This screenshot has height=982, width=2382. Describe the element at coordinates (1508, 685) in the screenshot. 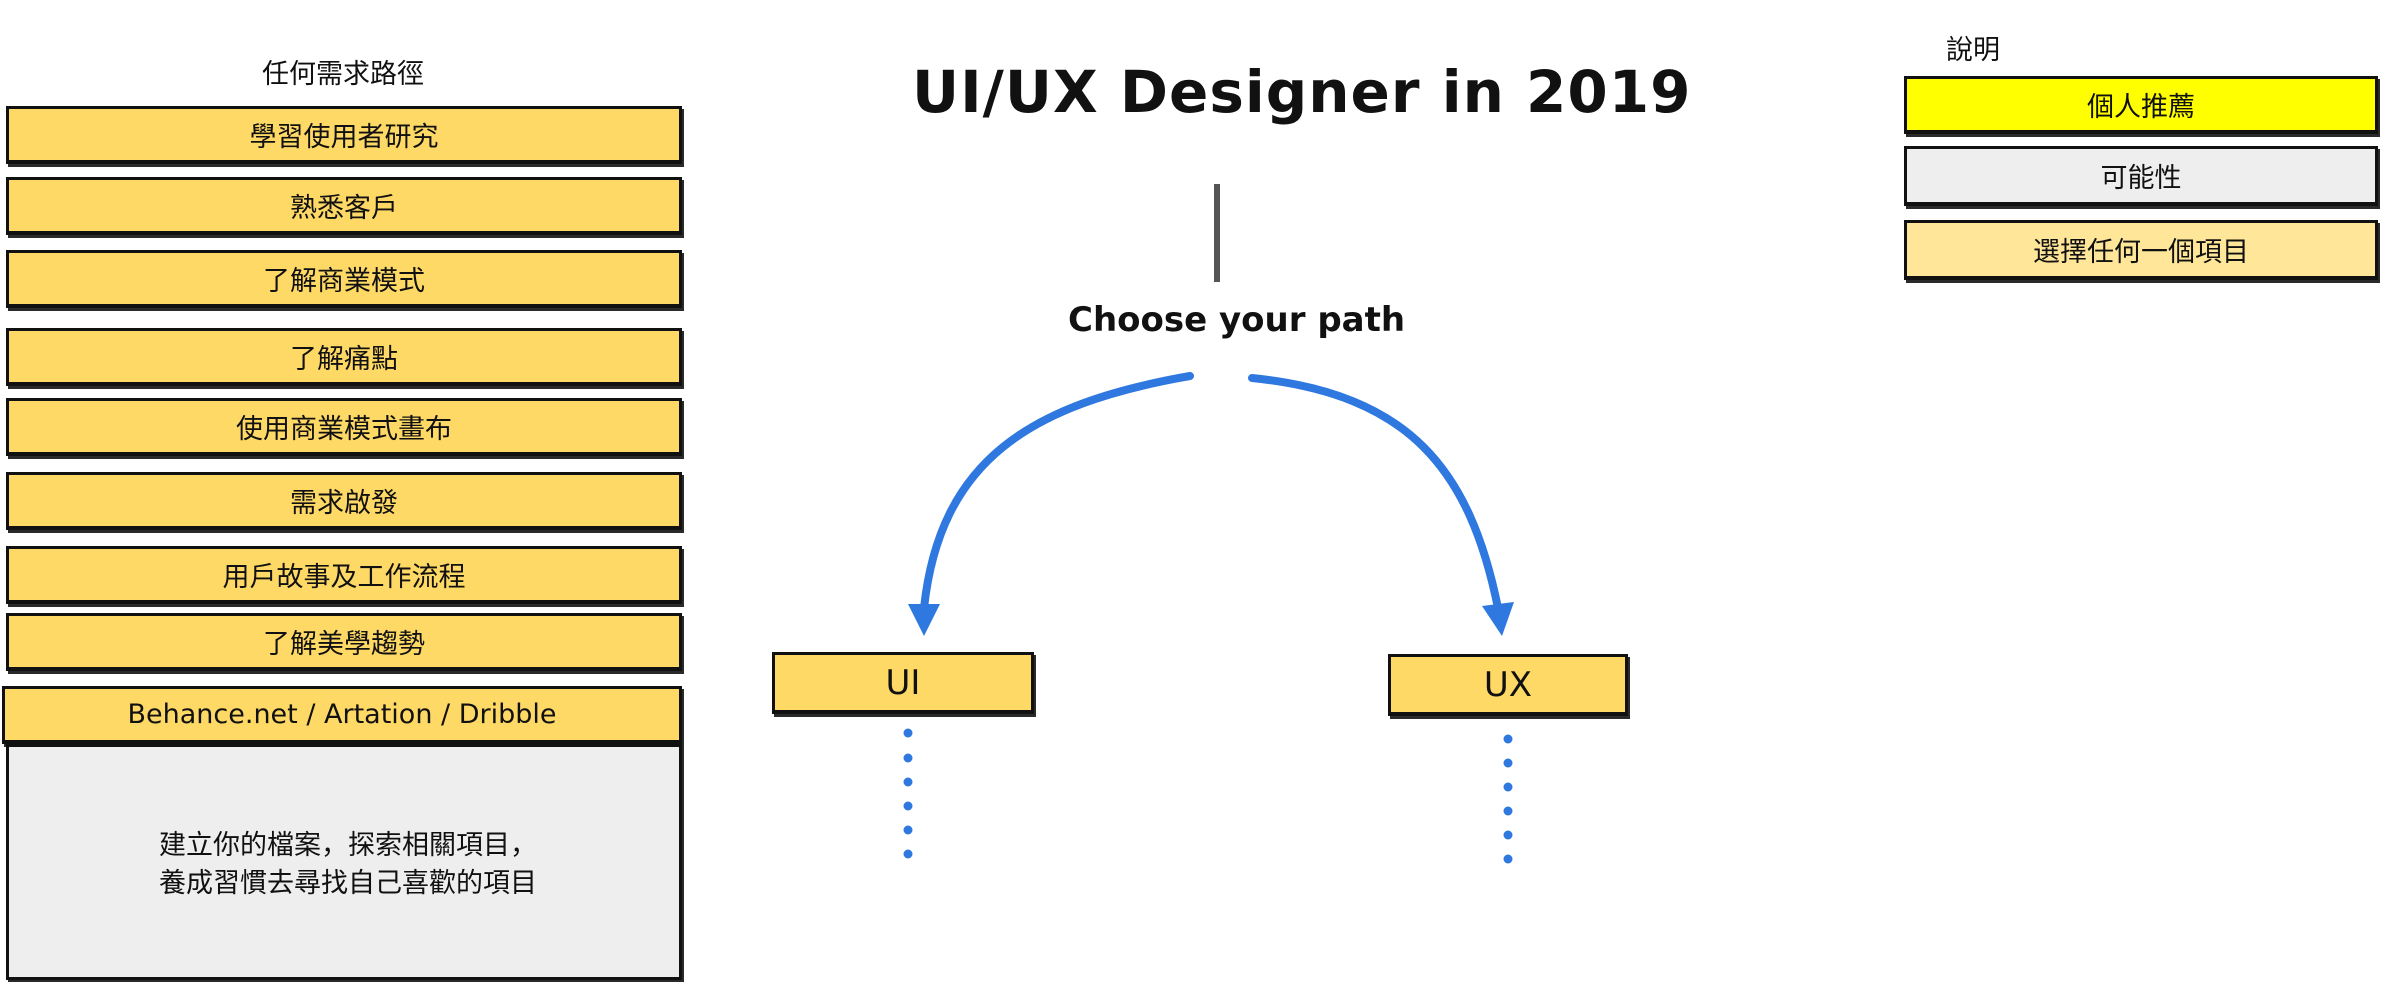

I see `ux-path-box: UX` at that location.